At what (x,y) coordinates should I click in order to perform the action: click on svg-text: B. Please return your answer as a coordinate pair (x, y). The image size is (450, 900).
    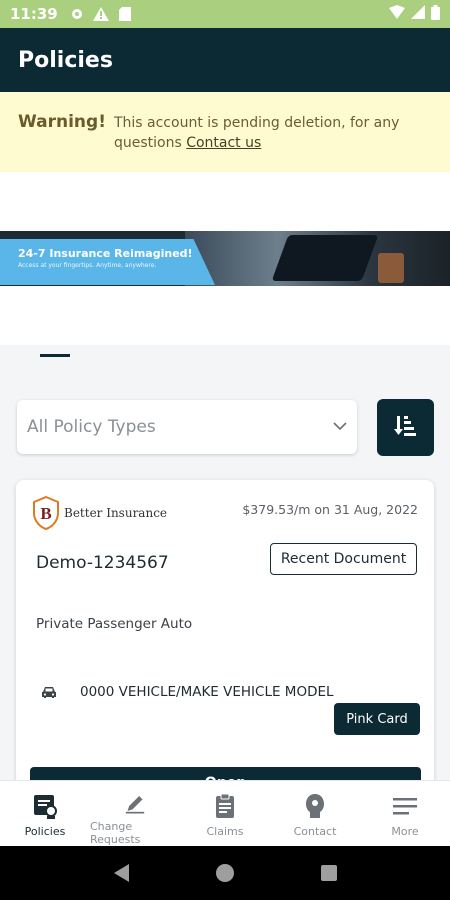
    Looking at the image, I should click on (45, 513).